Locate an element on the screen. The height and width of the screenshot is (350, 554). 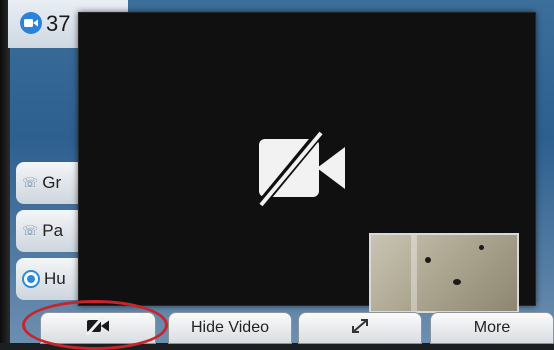
more-label: More is located at coordinates (492, 327).